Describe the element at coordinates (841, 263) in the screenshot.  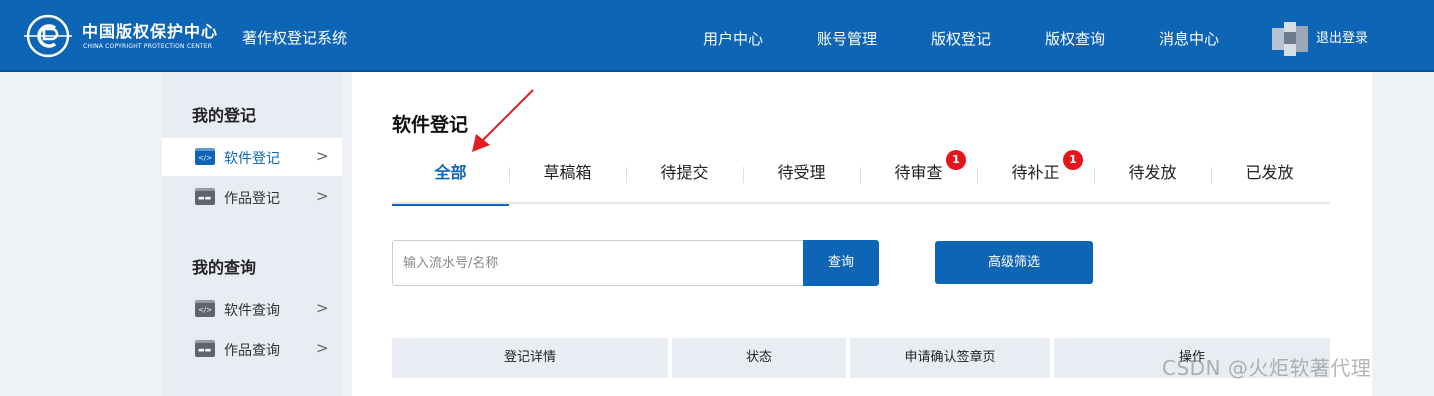
I see `query-button: 查询` at that location.